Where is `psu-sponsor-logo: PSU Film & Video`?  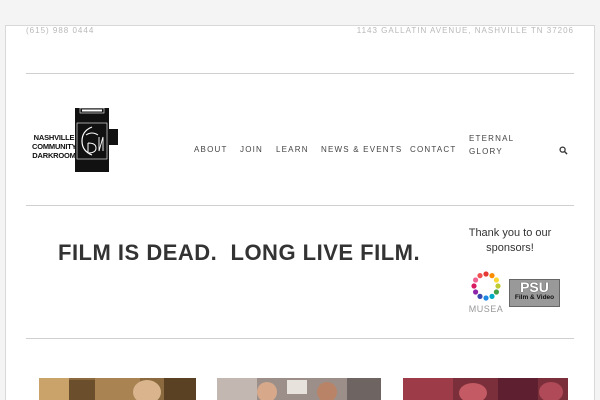 psu-sponsor-logo: PSU Film & Video is located at coordinates (534, 293).